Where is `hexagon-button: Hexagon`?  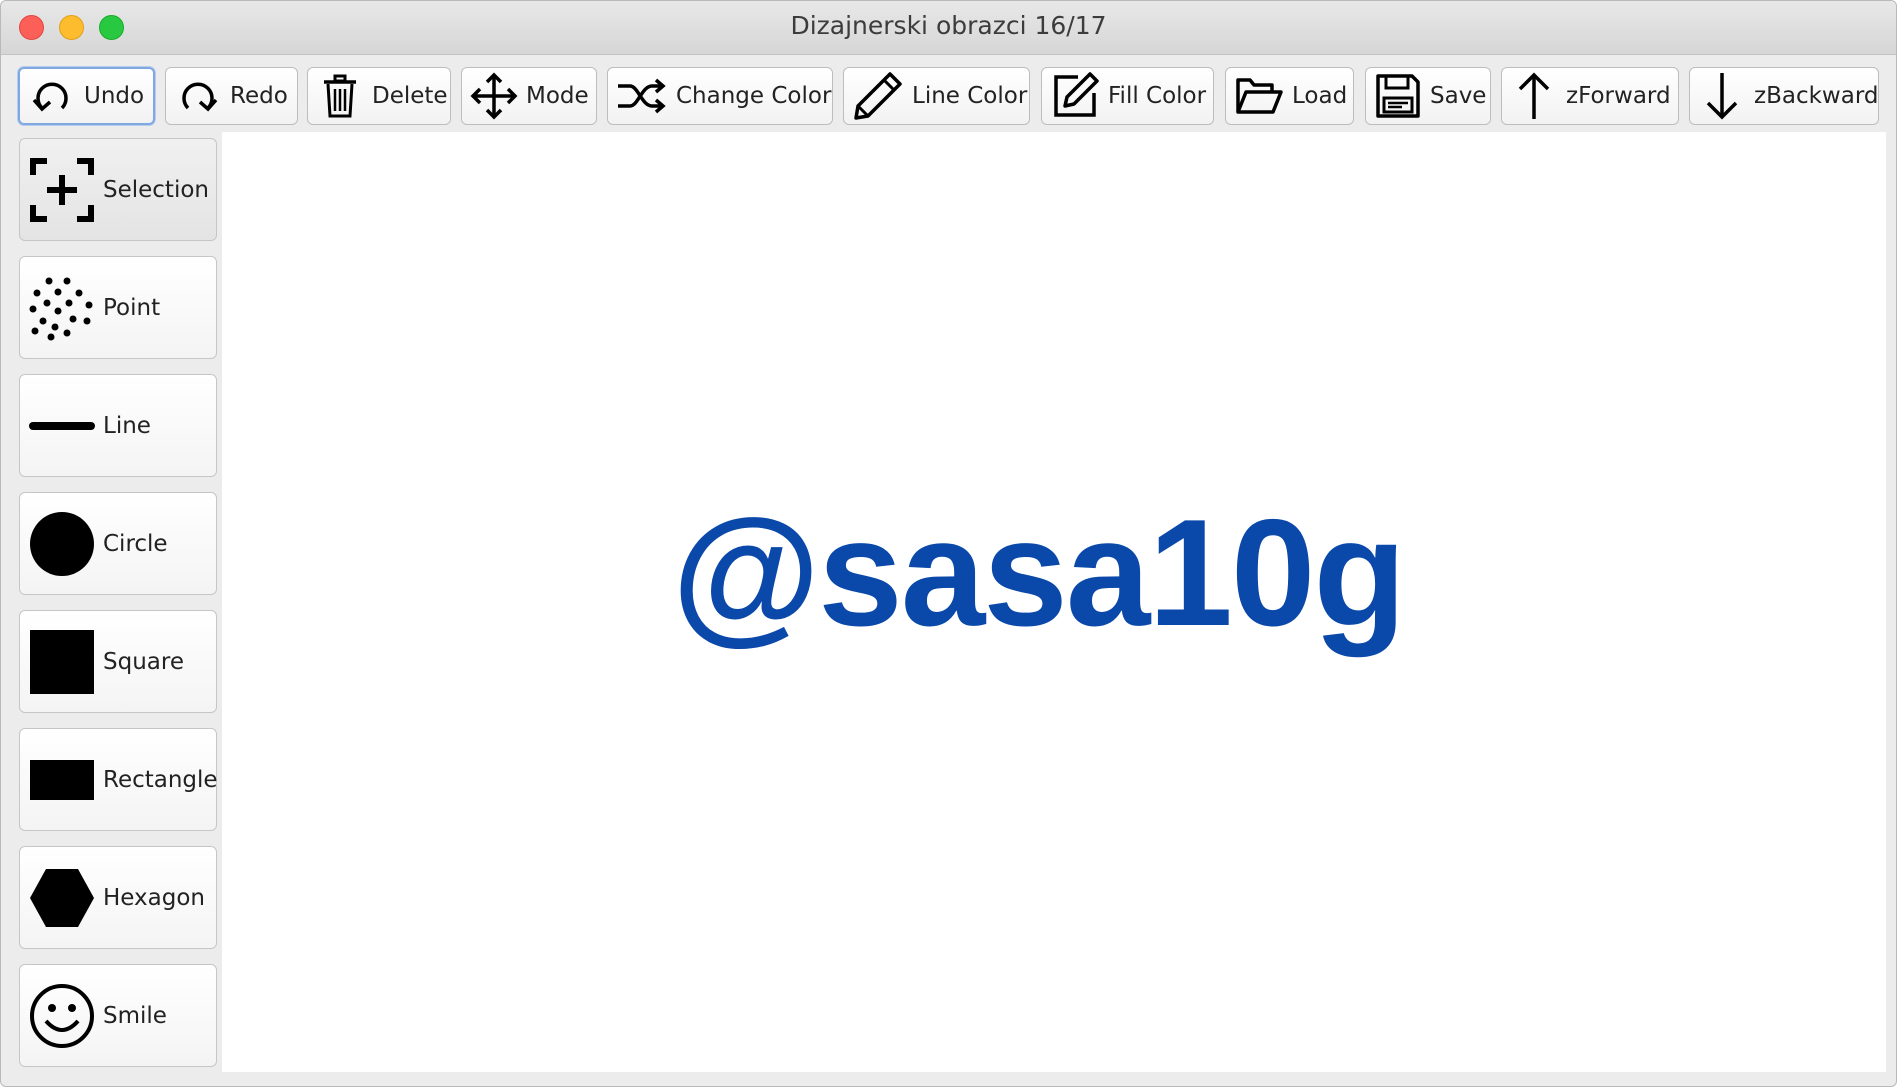
hexagon-button: Hexagon is located at coordinates (118, 897).